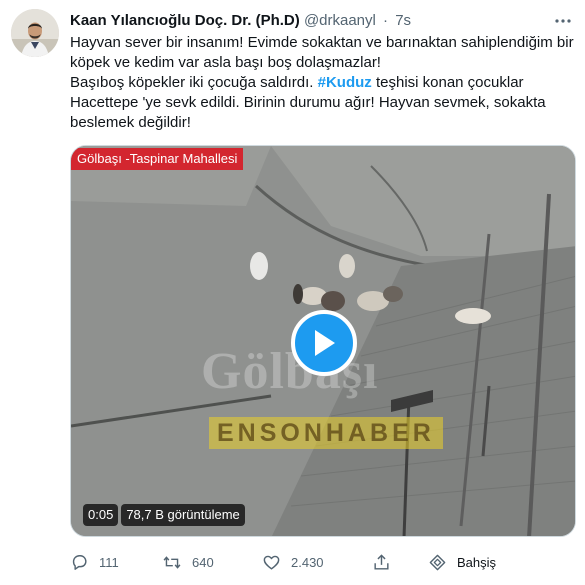 Image resolution: width=585 pixels, height=585 pixels. I want to click on more-dots-icon, so click(563, 21).